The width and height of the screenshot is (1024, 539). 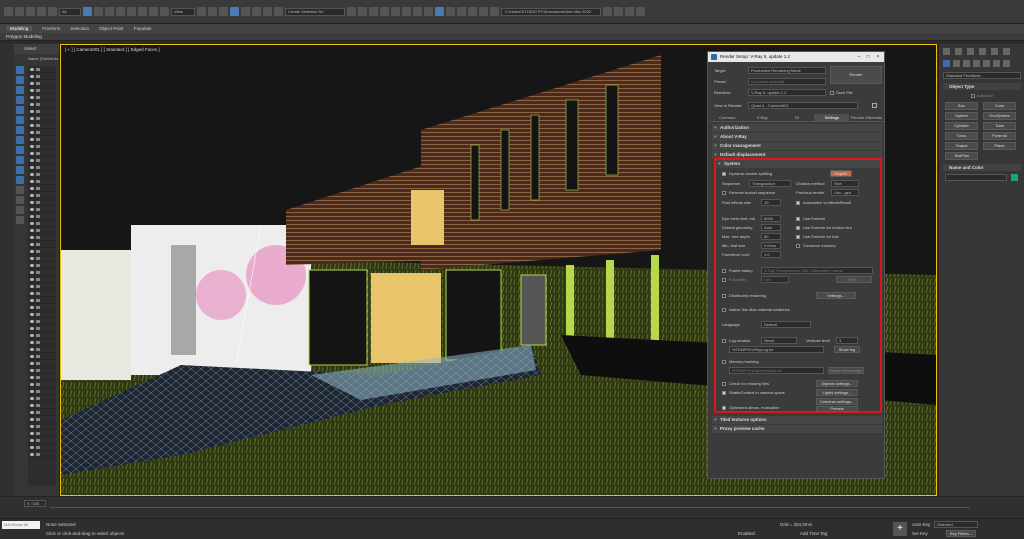 I want to click on time-slider: 0 / 100, so click(x=35, y=503).